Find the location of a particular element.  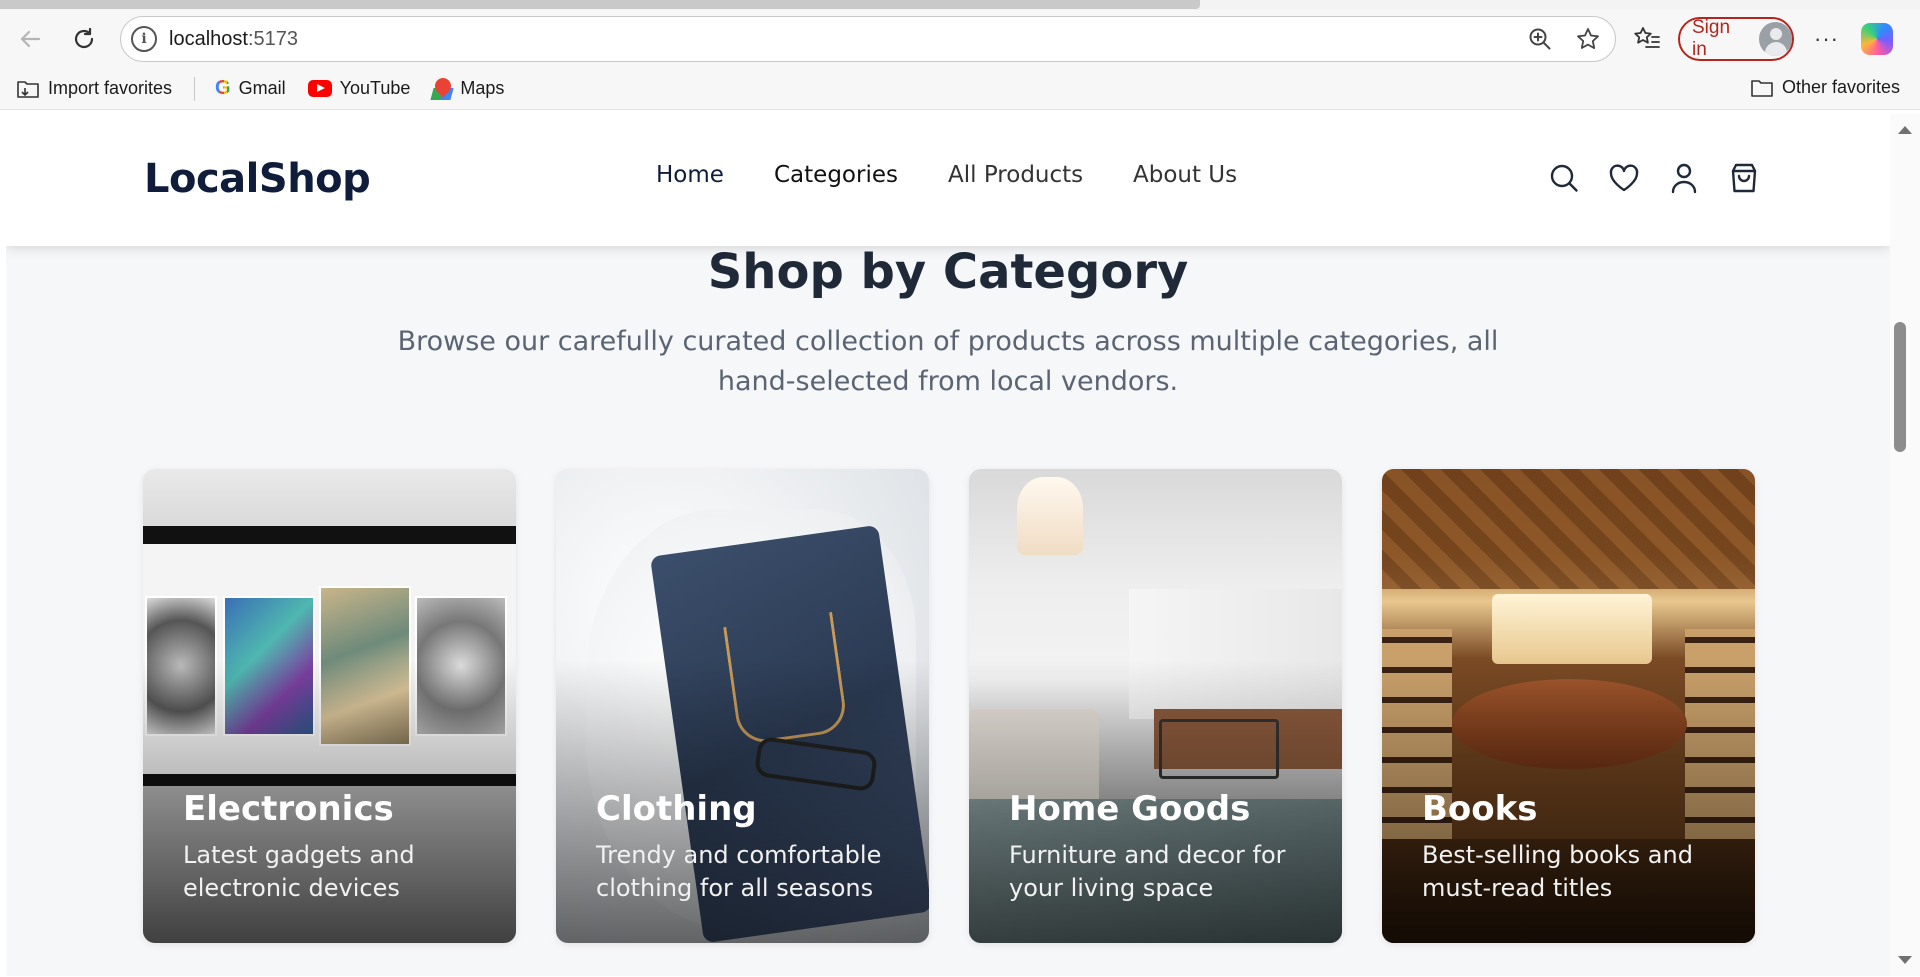

sign-in-button: Sign in is located at coordinates (1736, 39).